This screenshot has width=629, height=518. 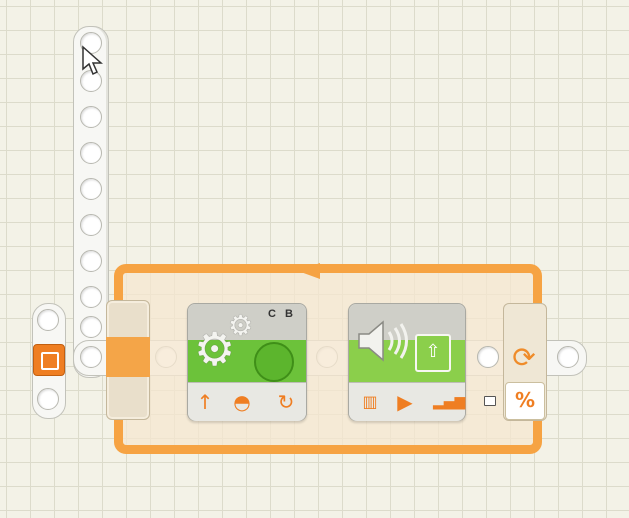 I want to click on start-square-icon, so click(x=50, y=361).